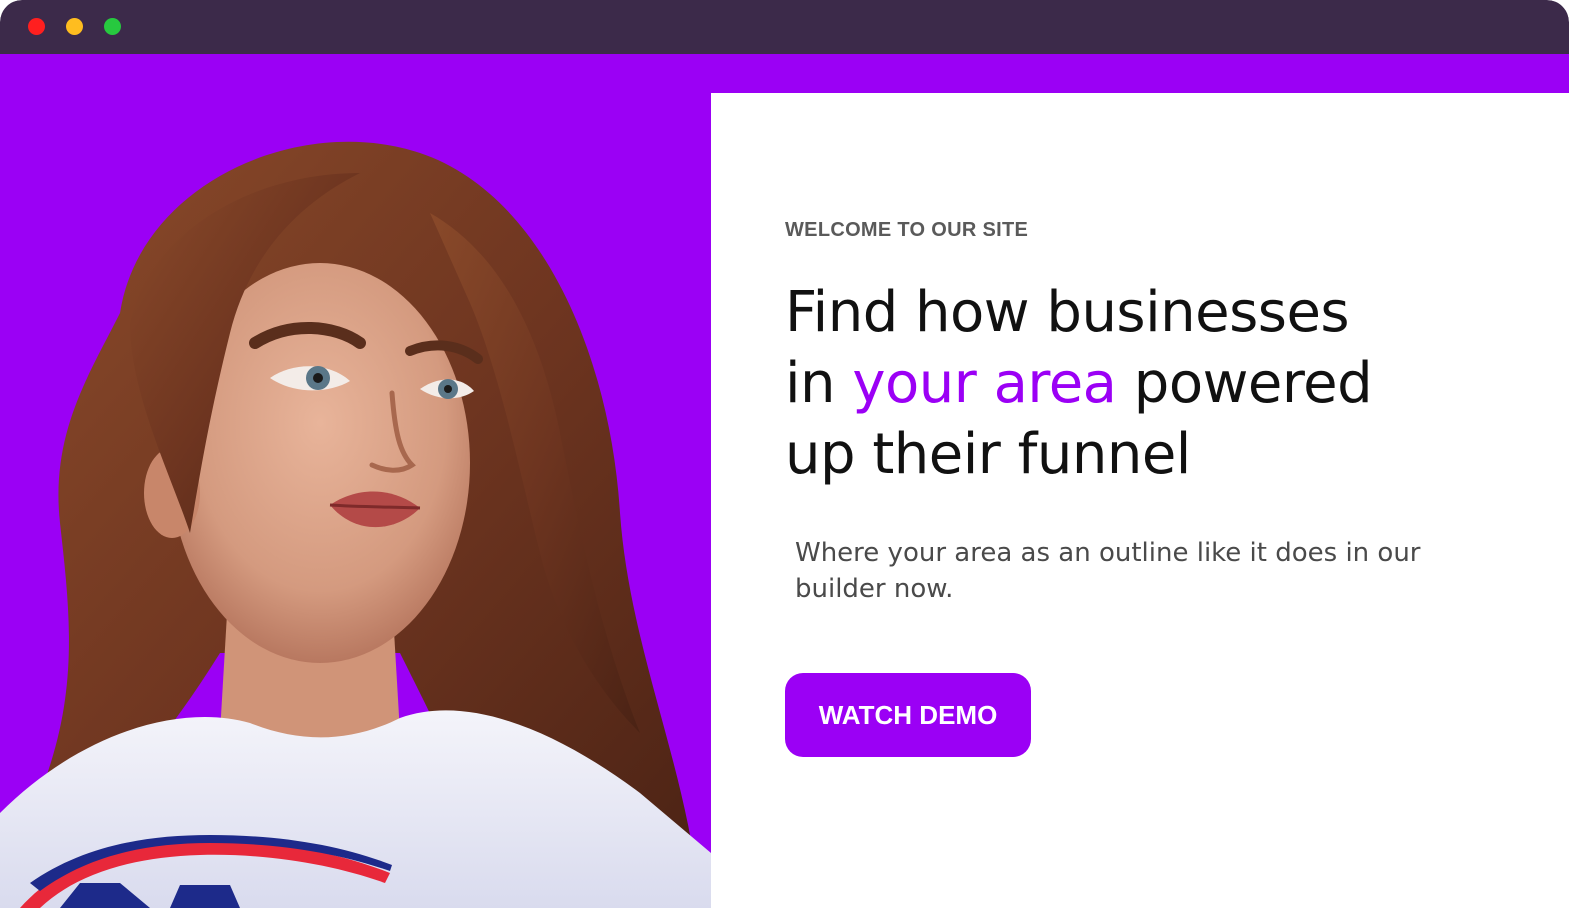 This screenshot has height=908, width=1569. What do you see at coordinates (908, 715) in the screenshot?
I see `watch-demo-button: WATCH DEMO` at bounding box center [908, 715].